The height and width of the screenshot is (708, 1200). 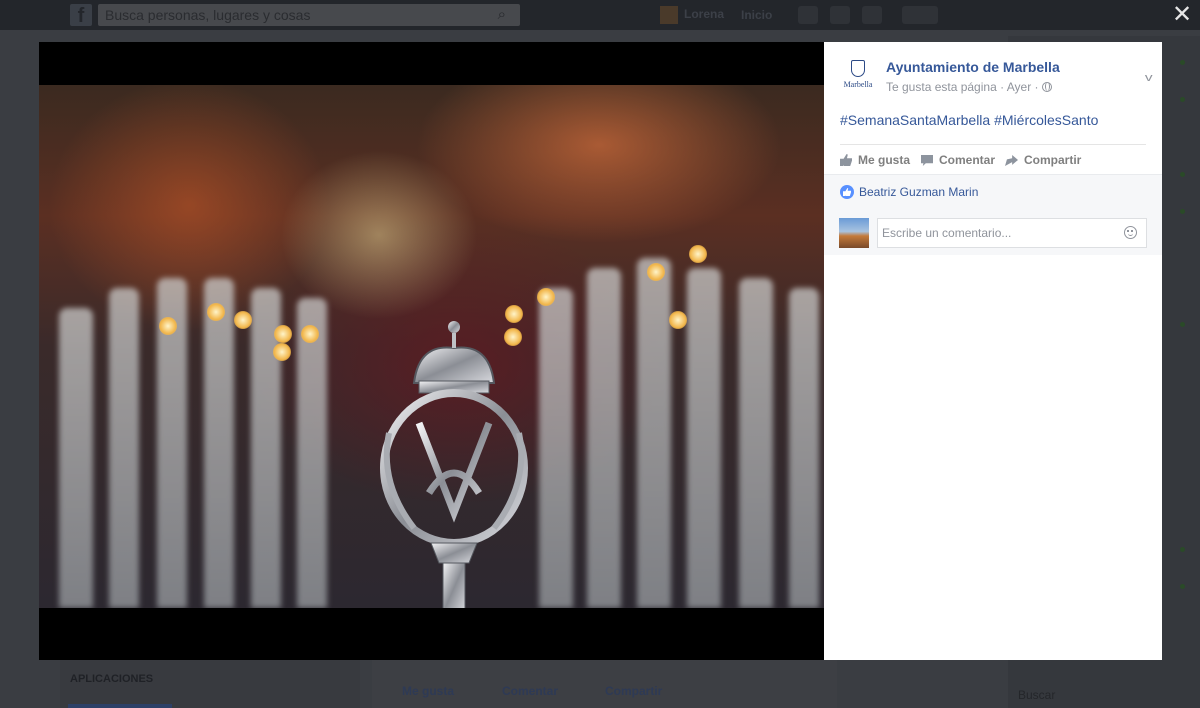 I want to click on messages-icon, so click(x=840, y=15).